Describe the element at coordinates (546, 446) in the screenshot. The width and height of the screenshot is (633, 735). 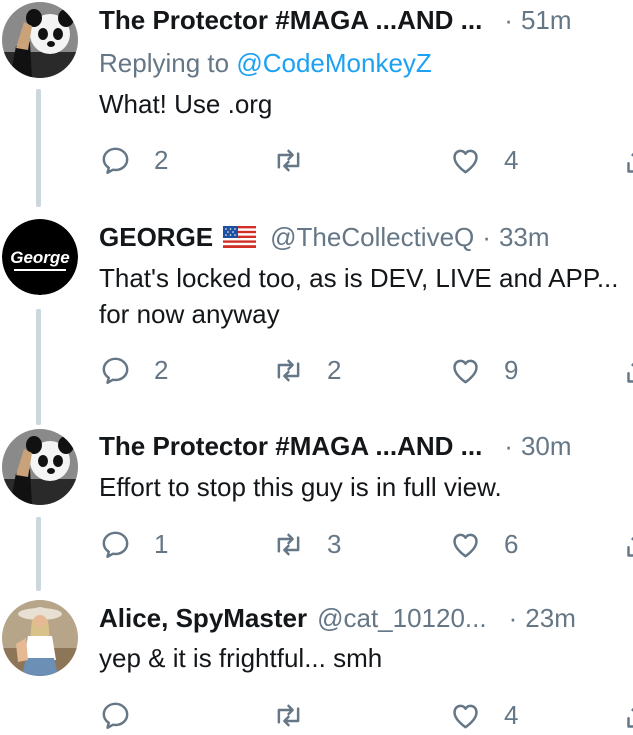
I see `timestamp: 30m` at that location.